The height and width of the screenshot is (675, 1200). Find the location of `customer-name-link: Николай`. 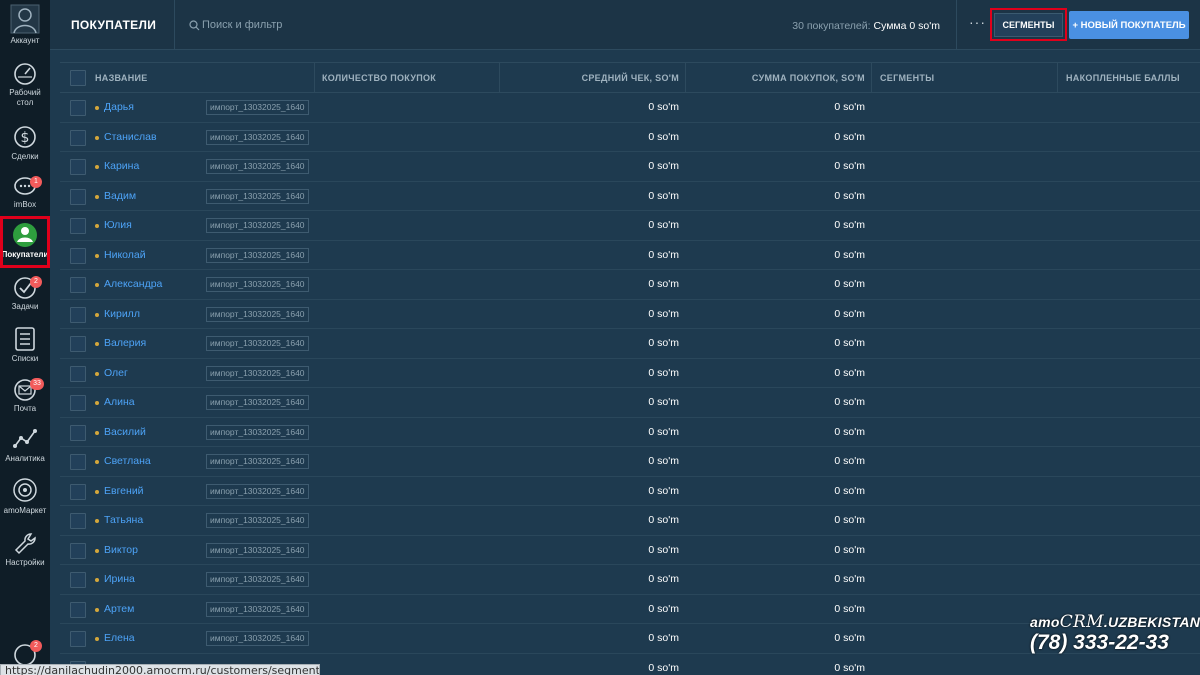

customer-name-link: Николай is located at coordinates (125, 255).